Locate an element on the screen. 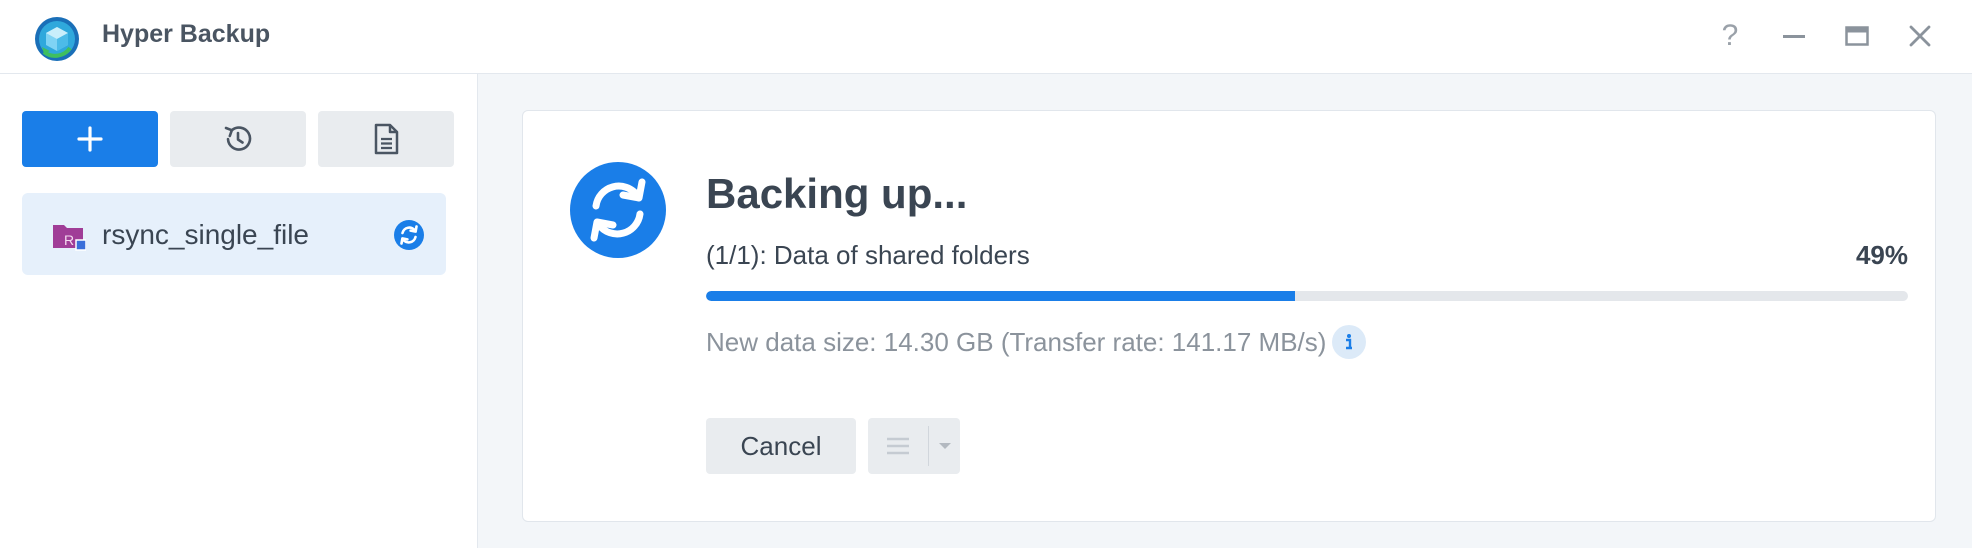 The height and width of the screenshot is (548, 1972). maximize-button is located at coordinates (1857, 36).